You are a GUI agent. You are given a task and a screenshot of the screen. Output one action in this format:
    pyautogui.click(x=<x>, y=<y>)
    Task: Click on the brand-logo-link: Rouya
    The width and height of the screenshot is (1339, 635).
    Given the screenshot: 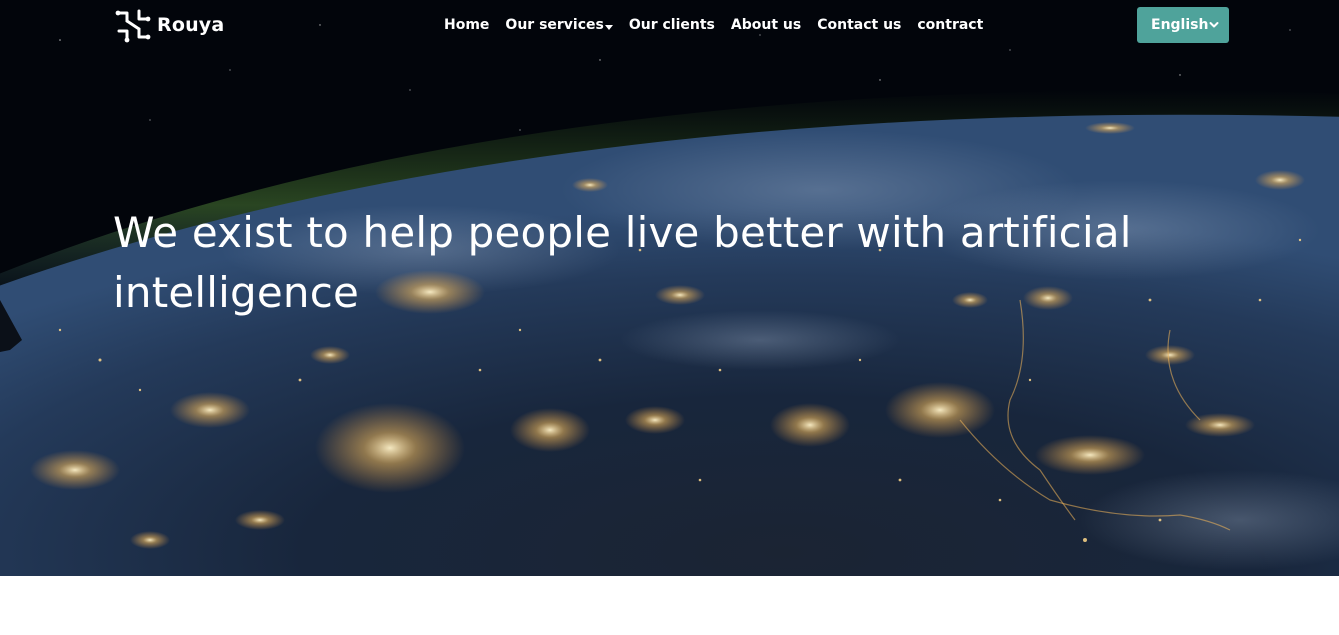 What is the action you would take?
    pyautogui.click(x=168, y=25)
    